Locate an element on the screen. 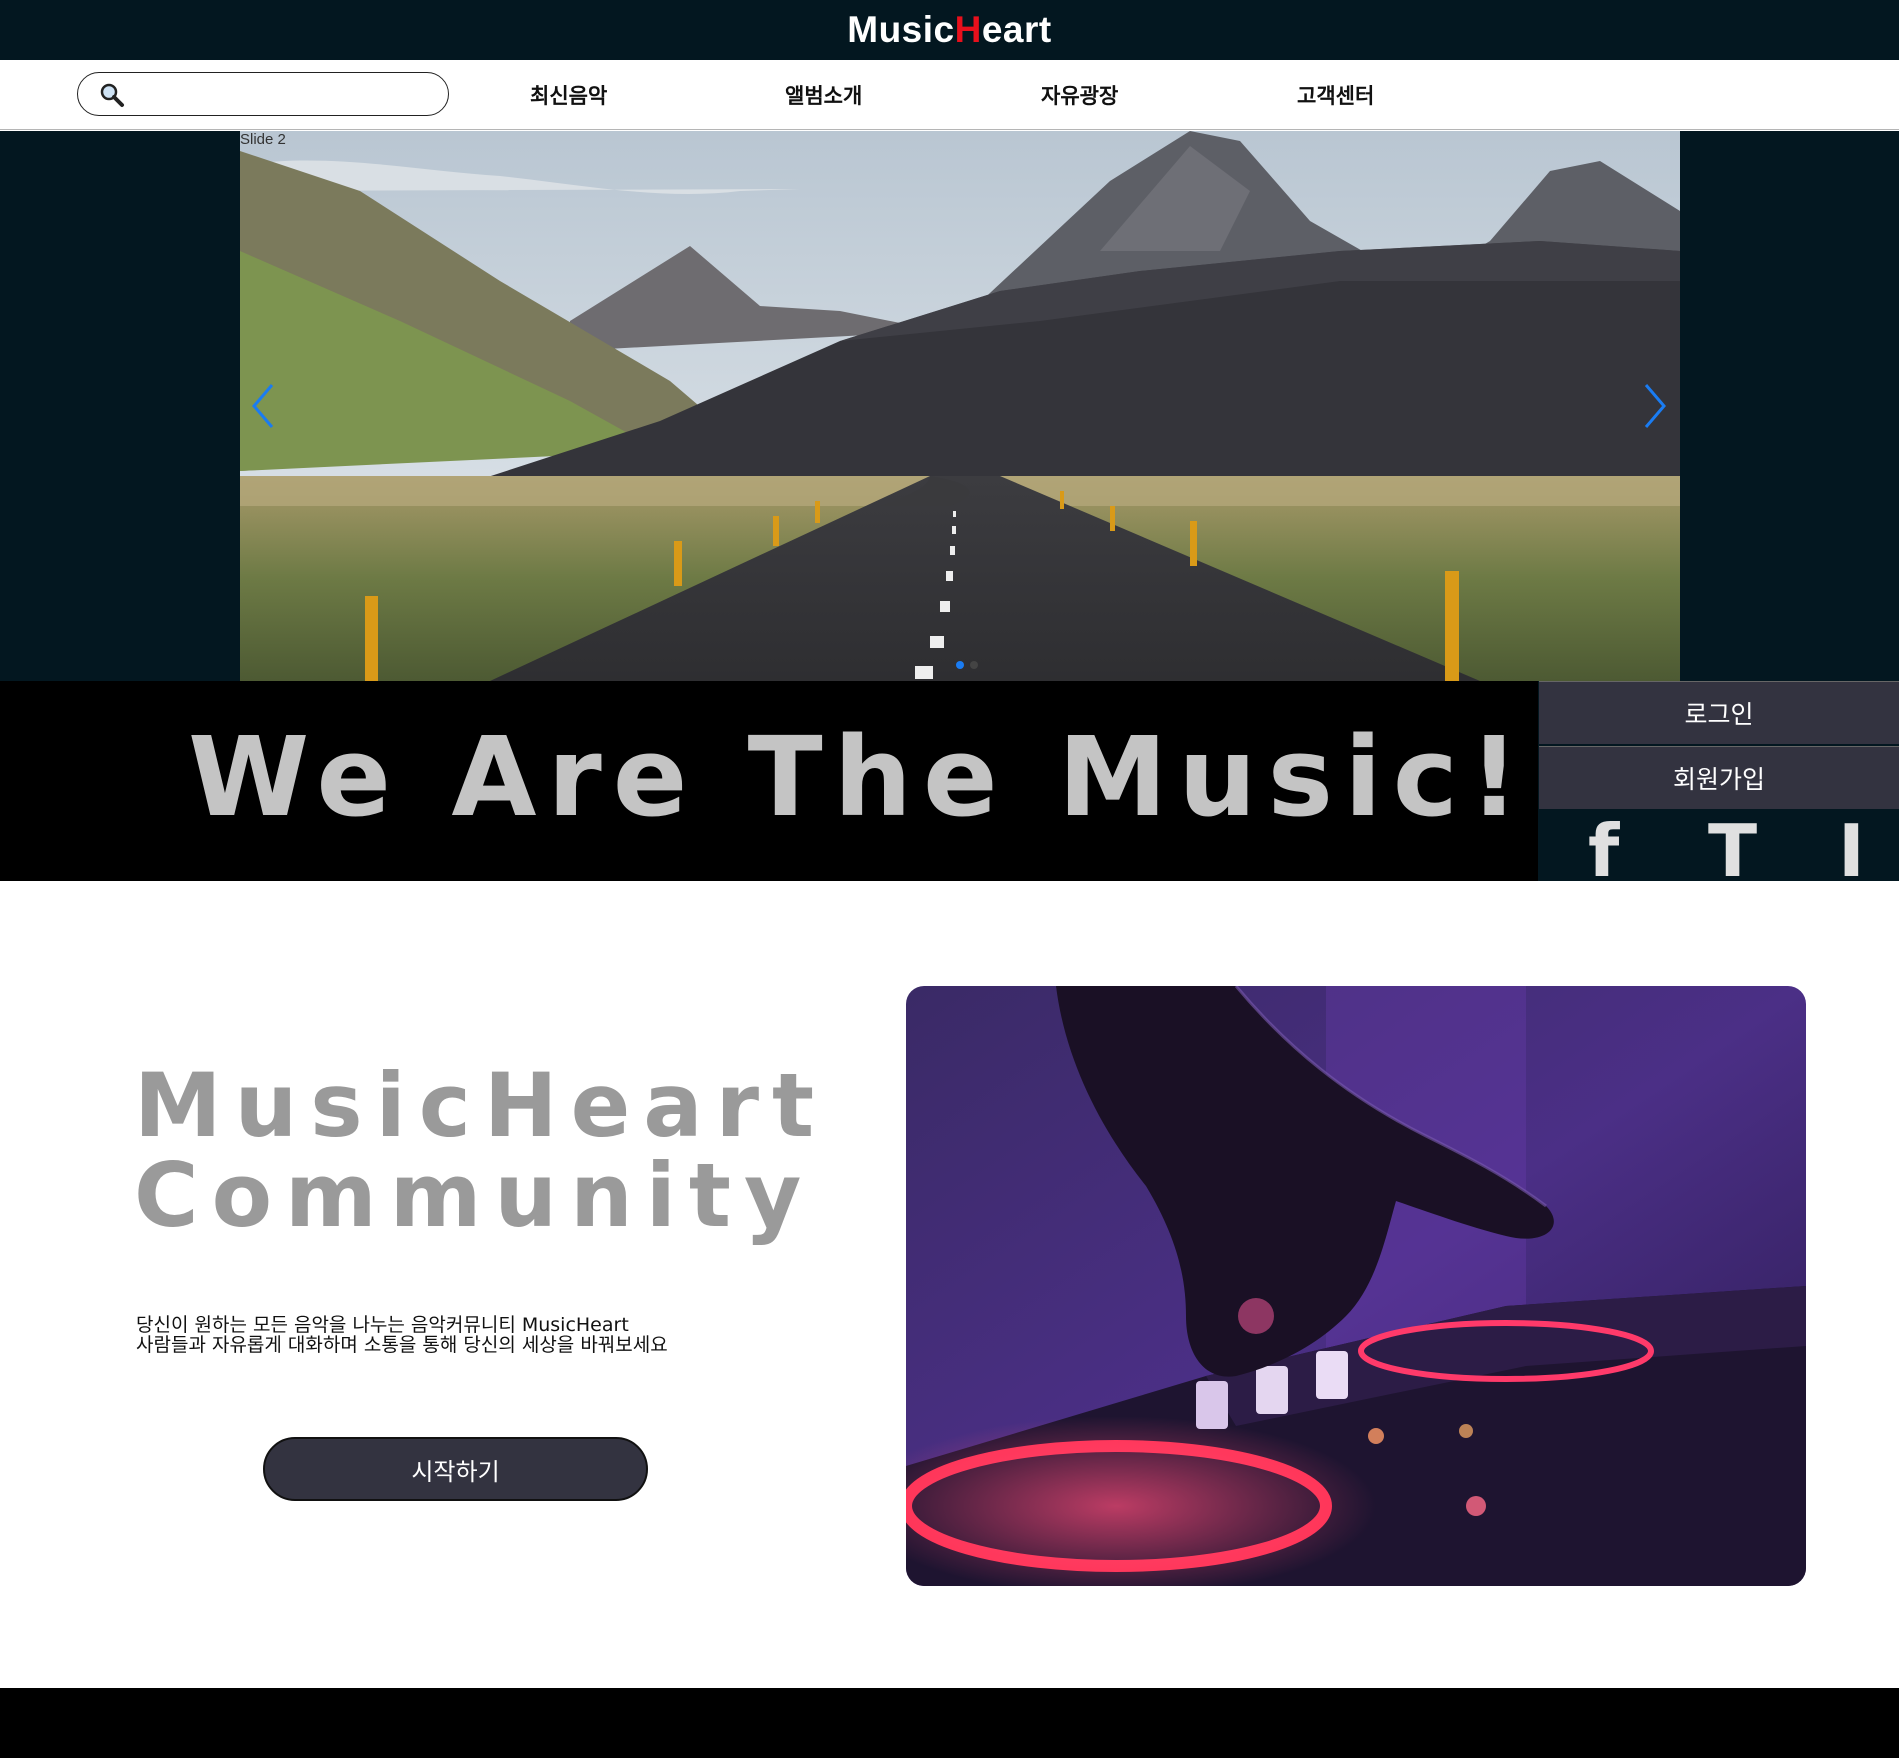 This screenshot has width=1899, height=1758. community-title-line2: Community is located at coordinates (474, 1195).